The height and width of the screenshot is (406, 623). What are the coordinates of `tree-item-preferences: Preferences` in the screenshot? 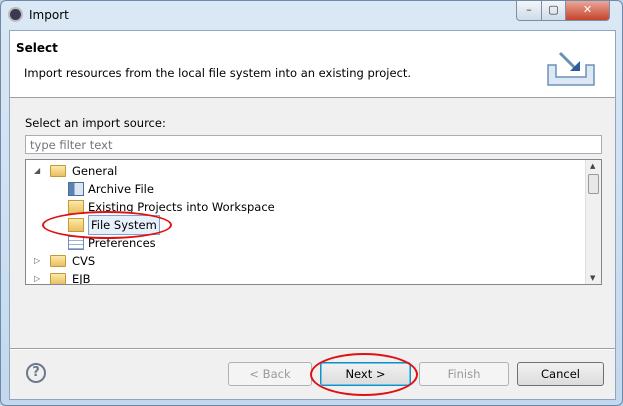 It's located at (112, 243).